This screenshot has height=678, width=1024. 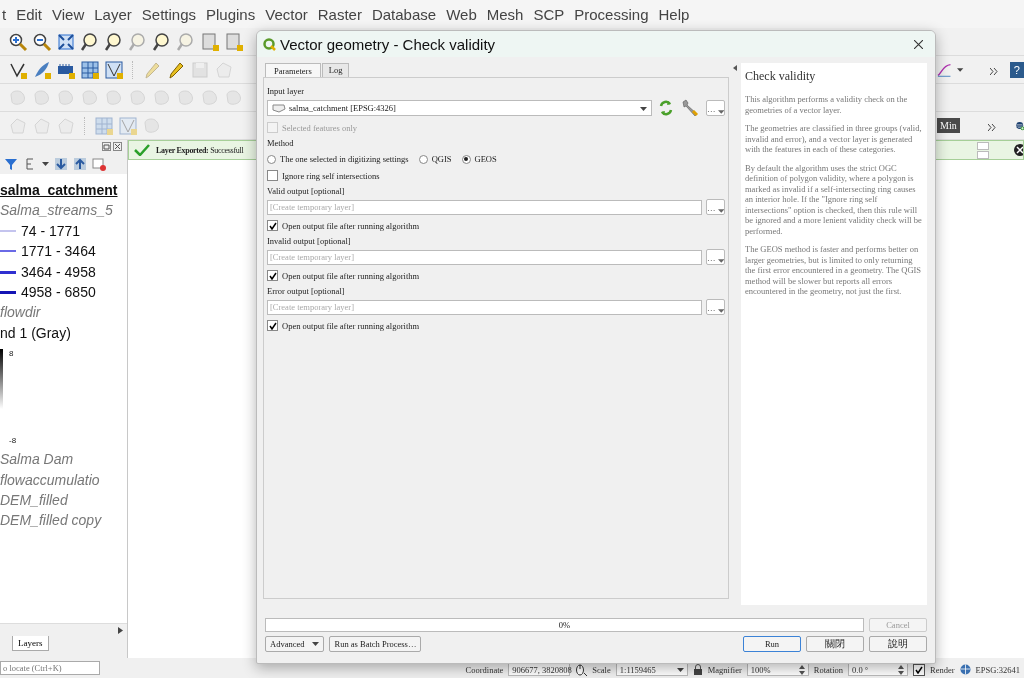 What do you see at coordinates (335, 70) in the screenshot?
I see `tab: Log` at bounding box center [335, 70].